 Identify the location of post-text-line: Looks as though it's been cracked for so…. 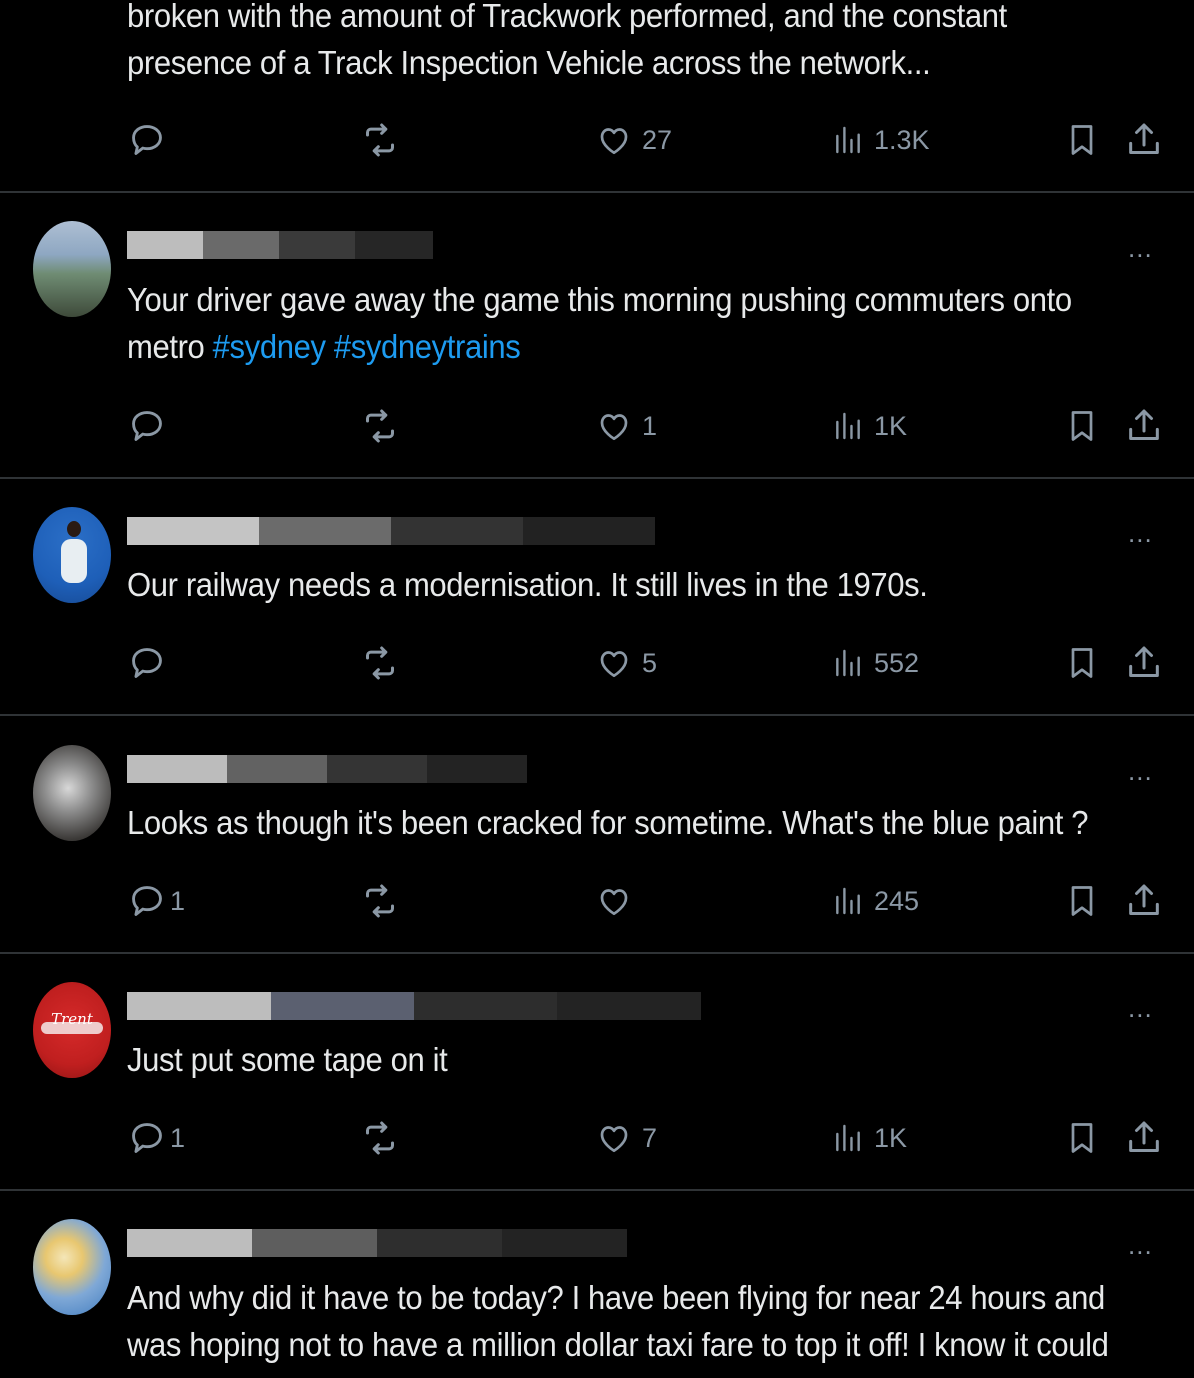
(608, 822).